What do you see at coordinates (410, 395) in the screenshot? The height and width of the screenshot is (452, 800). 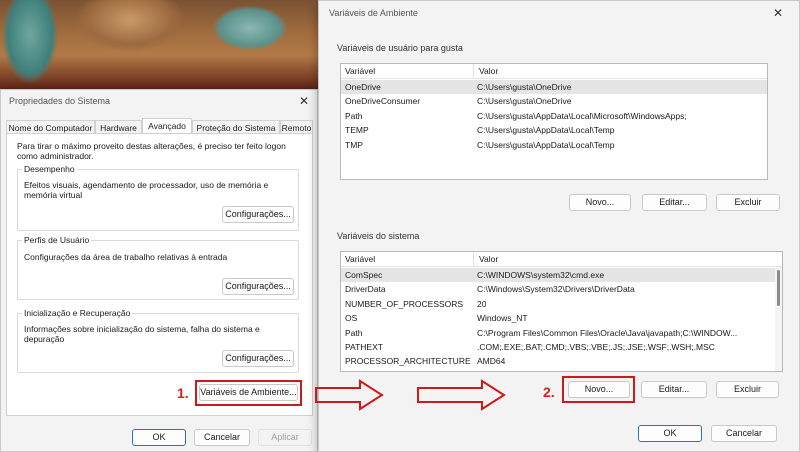 I see `step-arrows` at bounding box center [410, 395].